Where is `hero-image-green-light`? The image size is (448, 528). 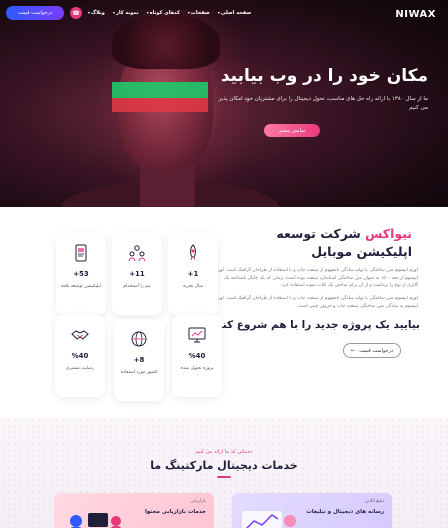
hero-image-green-light is located at coordinates (160, 90).